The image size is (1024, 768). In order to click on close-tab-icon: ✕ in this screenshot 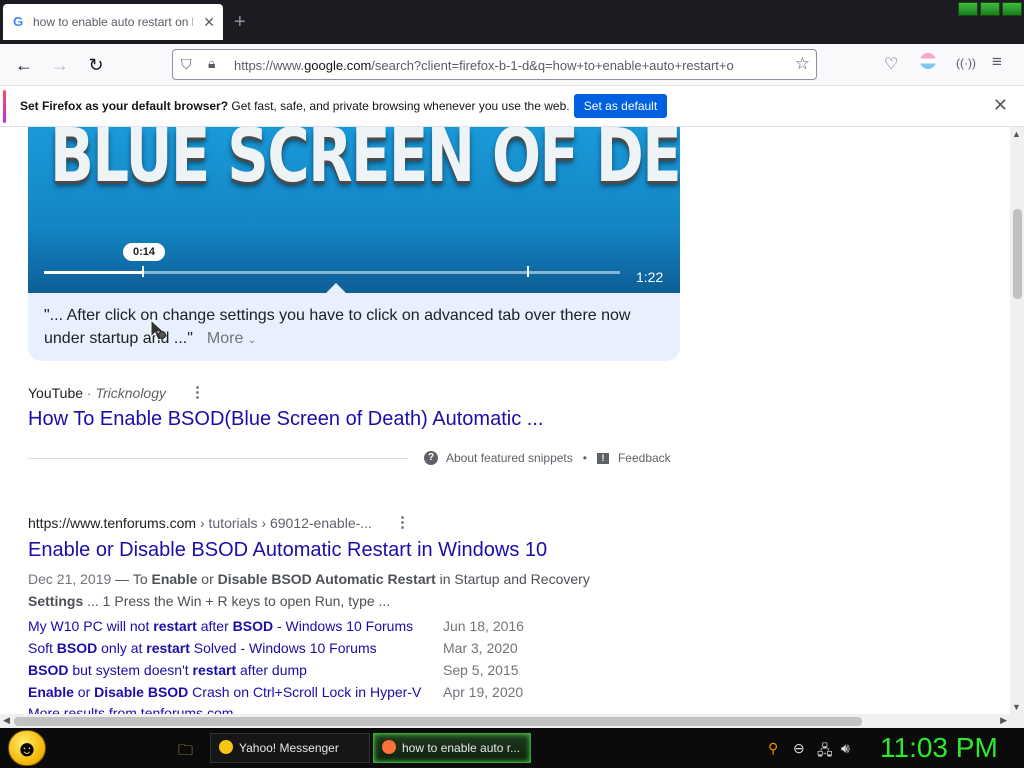, I will do `click(209, 22)`.